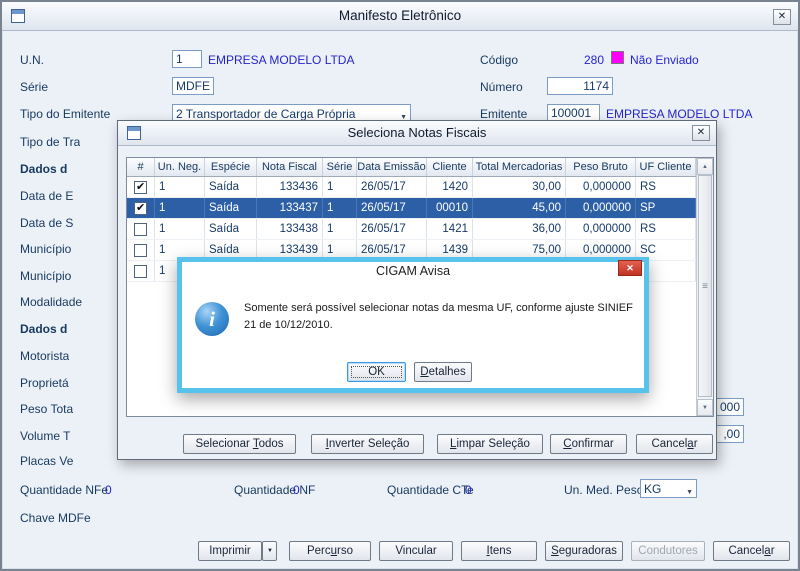 The height and width of the screenshot is (571, 800). What do you see at coordinates (231, 167) in the screenshot?
I see `column-header: Espécie` at bounding box center [231, 167].